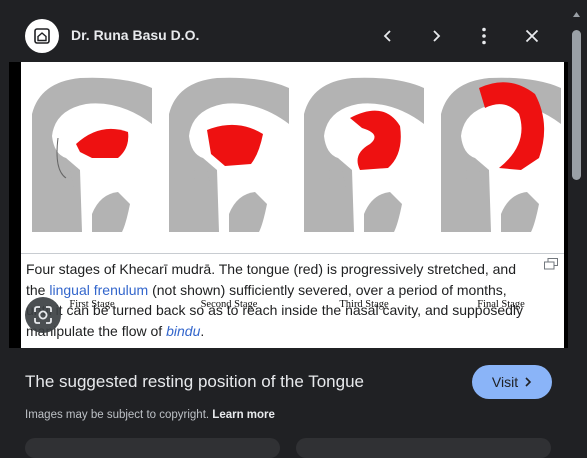 This screenshot has width=587, height=458. Describe the element at coordinates (577, 221) in the screenshot. I see `scrollbar` at that location.